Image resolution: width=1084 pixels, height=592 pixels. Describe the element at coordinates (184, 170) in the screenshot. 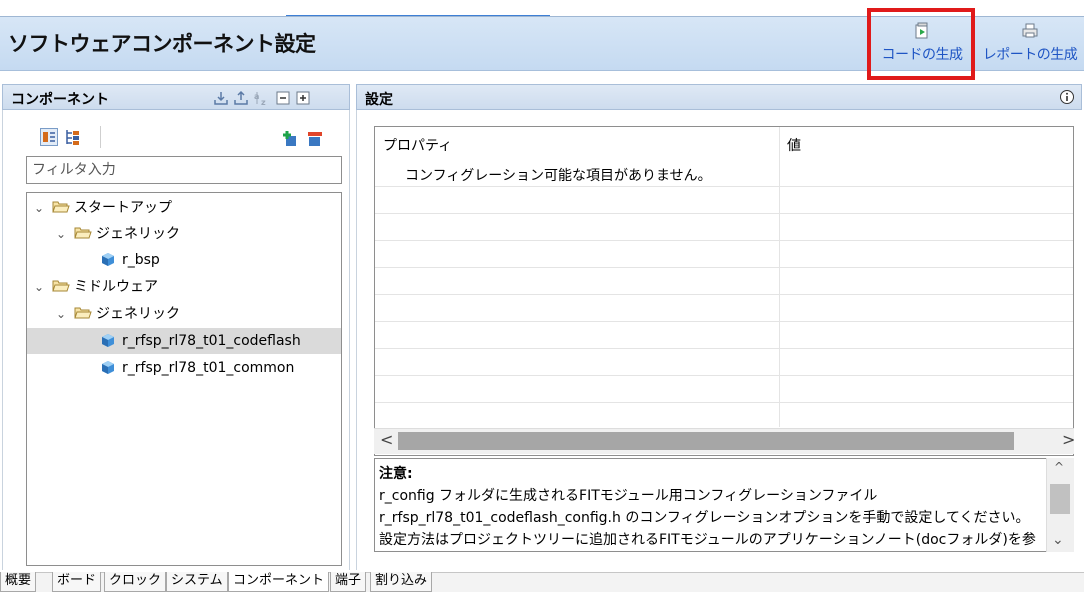

I see `filter-input` at that location.